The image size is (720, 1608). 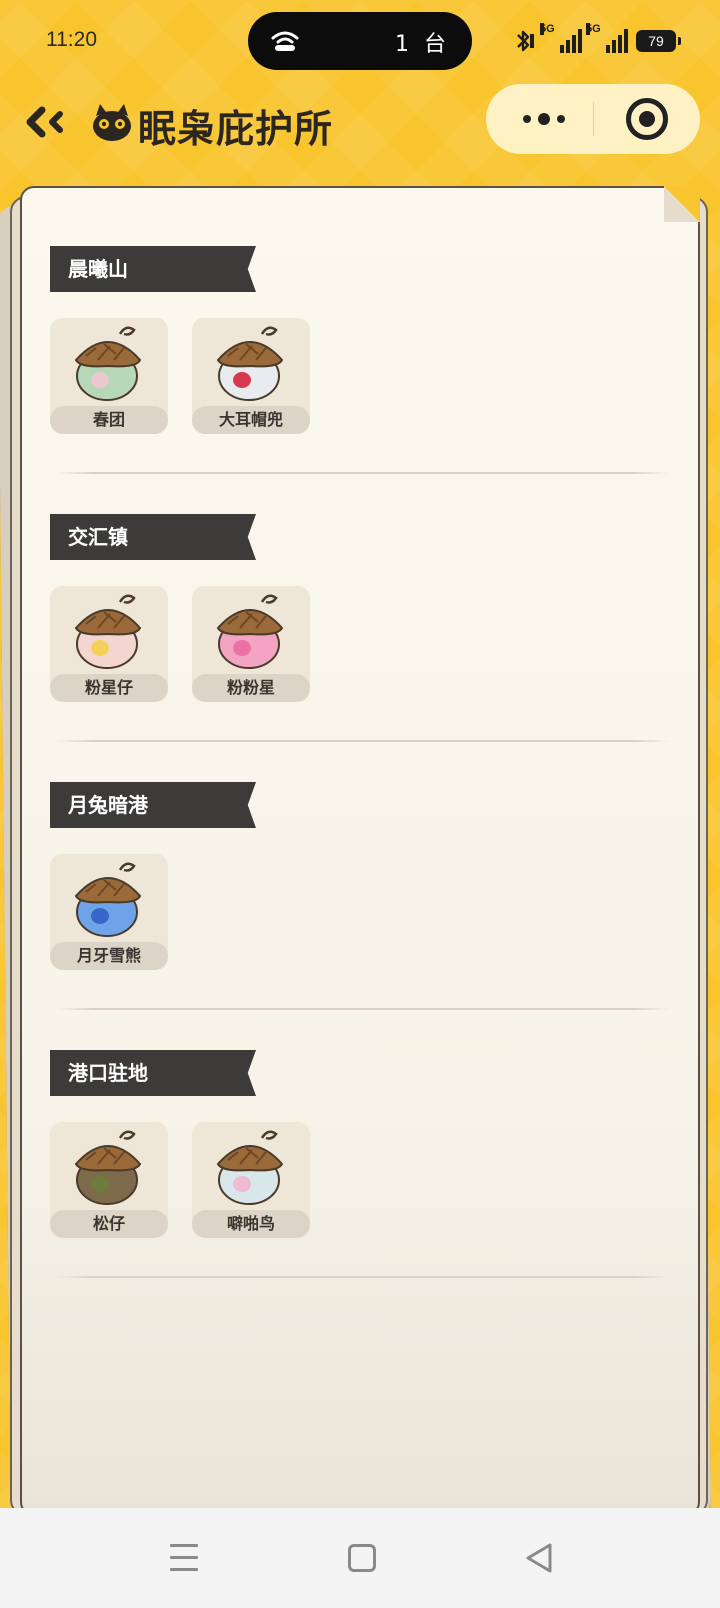 What do you see at coordinates (544, 119) in the screenshot?
I see `more-options-button` at bounding box center [544, 119].